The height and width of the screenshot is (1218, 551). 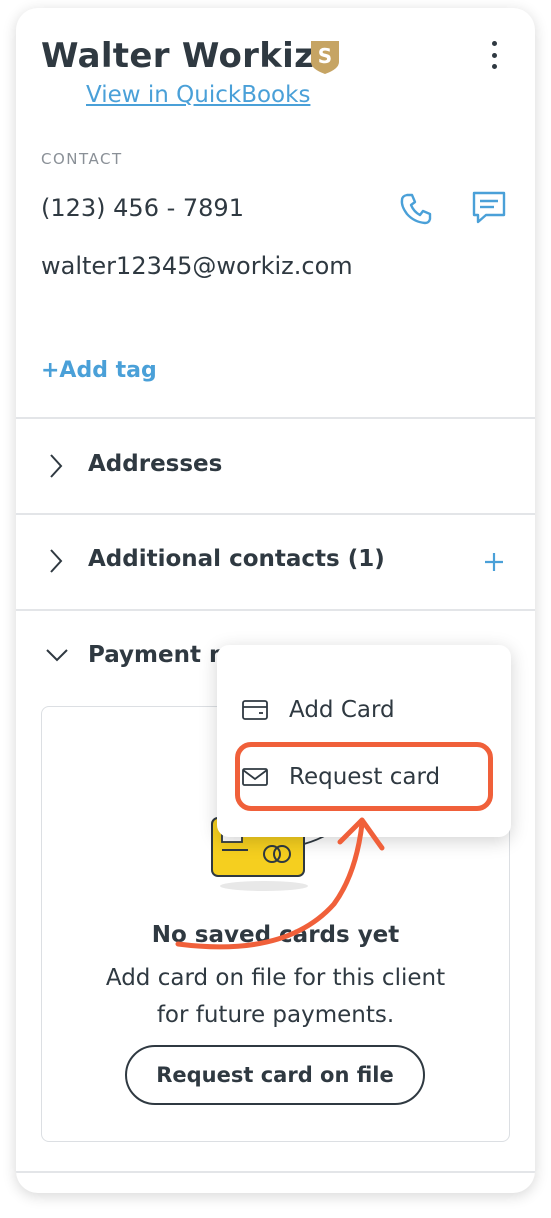 I want to click on menu-item-request-card: Request card, so click(x=364, y=778).